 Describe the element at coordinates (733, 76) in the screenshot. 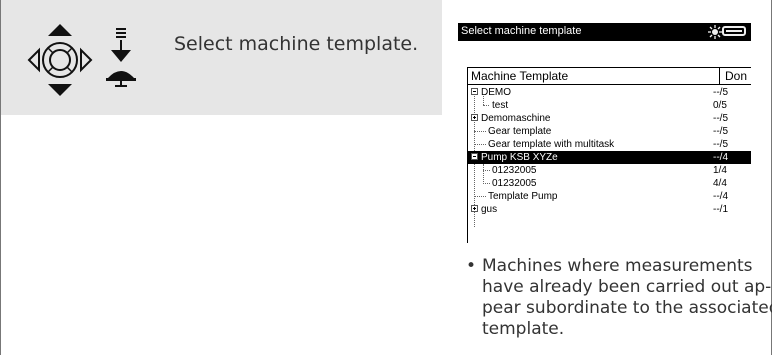

I see `column-header-done: Don` at that location.